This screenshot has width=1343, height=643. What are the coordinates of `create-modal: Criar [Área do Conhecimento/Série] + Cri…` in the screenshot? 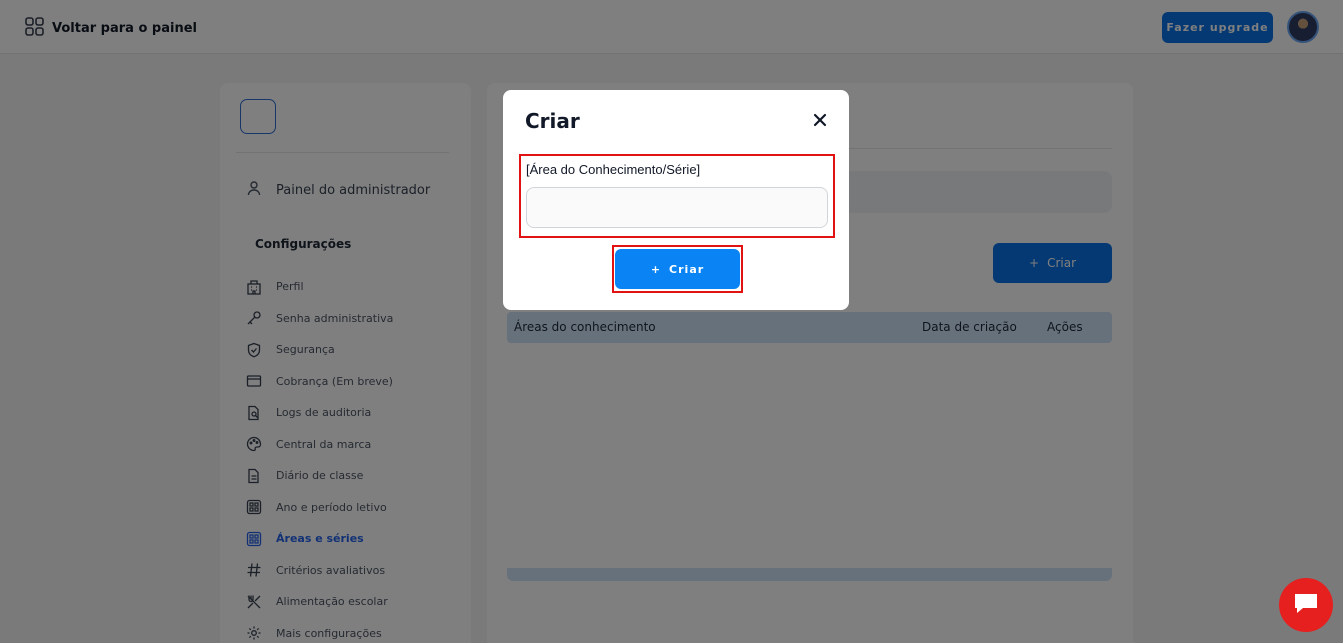 It's located at (676, 200).